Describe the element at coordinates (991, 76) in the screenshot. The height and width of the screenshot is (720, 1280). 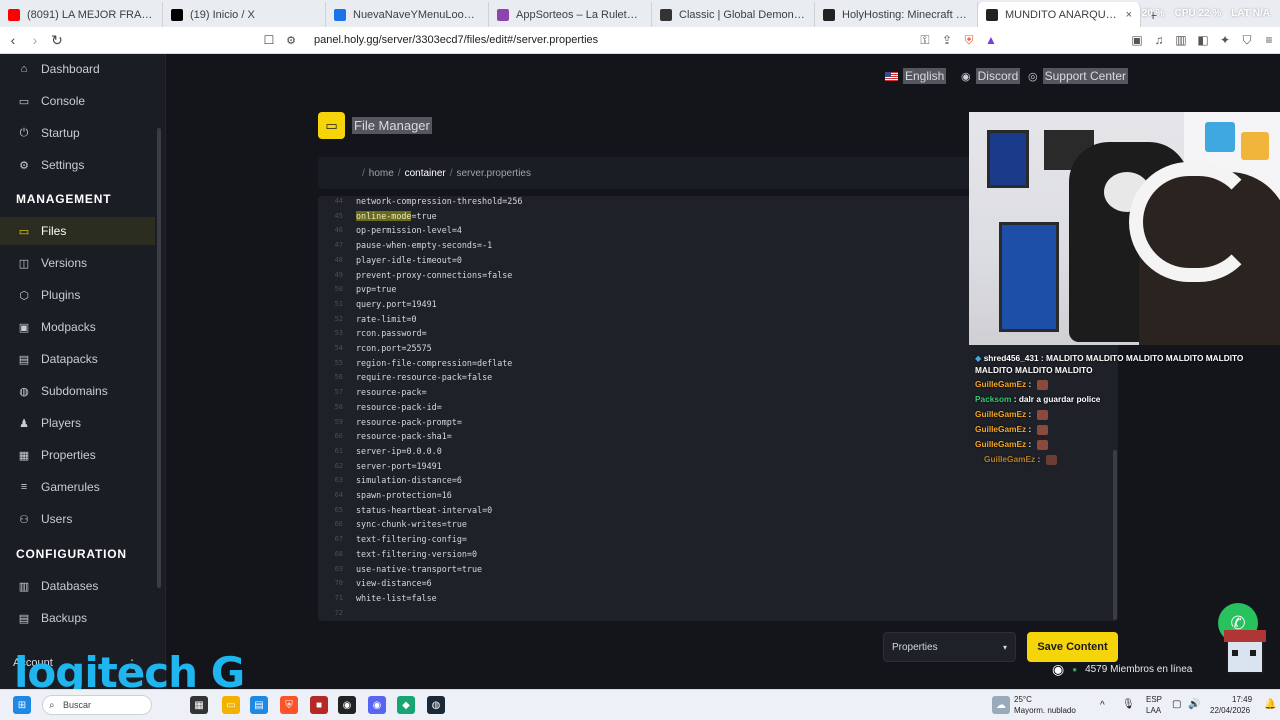
I see `discord-link: ◉ Discord` at that location.